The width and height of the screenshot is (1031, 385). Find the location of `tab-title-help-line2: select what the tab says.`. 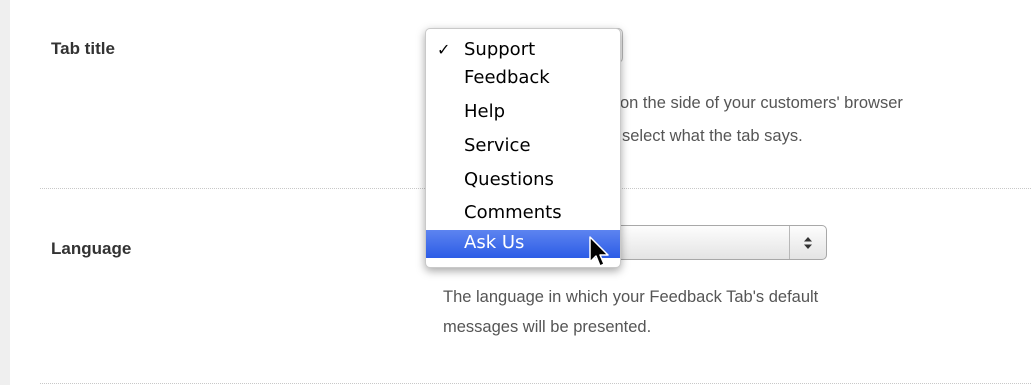

tab-title-help-line2: select what the tab says. is located at coordinates (712, 136).